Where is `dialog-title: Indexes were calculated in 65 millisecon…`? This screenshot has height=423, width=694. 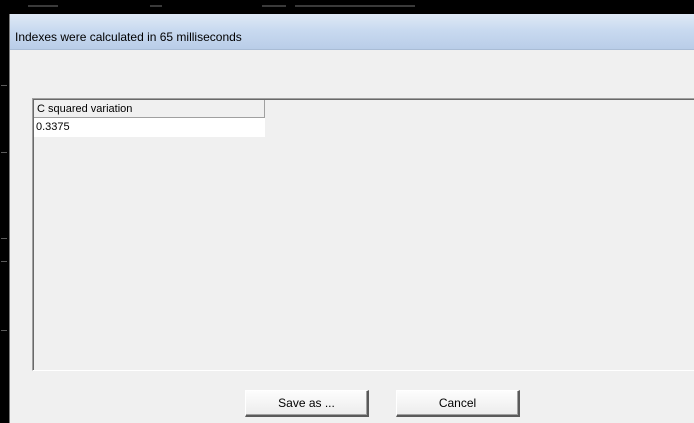 dialog-title: Indexes were calculated in 65 millisecon… is located at coordinates (128, 37).